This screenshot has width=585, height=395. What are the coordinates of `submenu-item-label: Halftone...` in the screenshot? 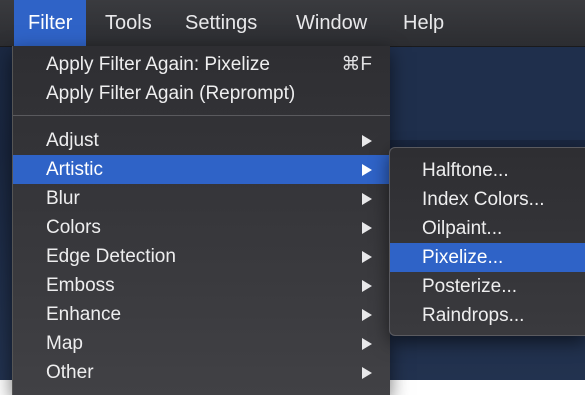 It's located at (465, 170).